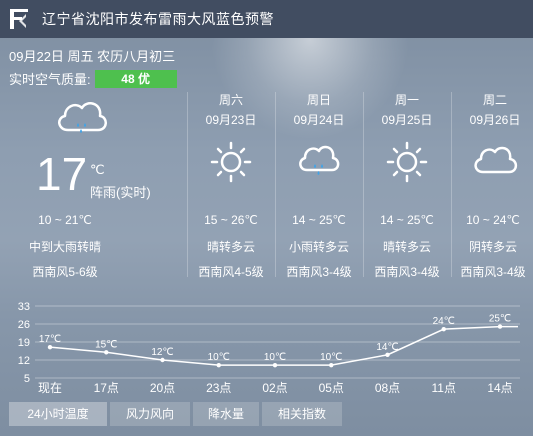 The width and height of the screenshot is (533, 436). I want to click on app-logo-icon, so click(19, 19).